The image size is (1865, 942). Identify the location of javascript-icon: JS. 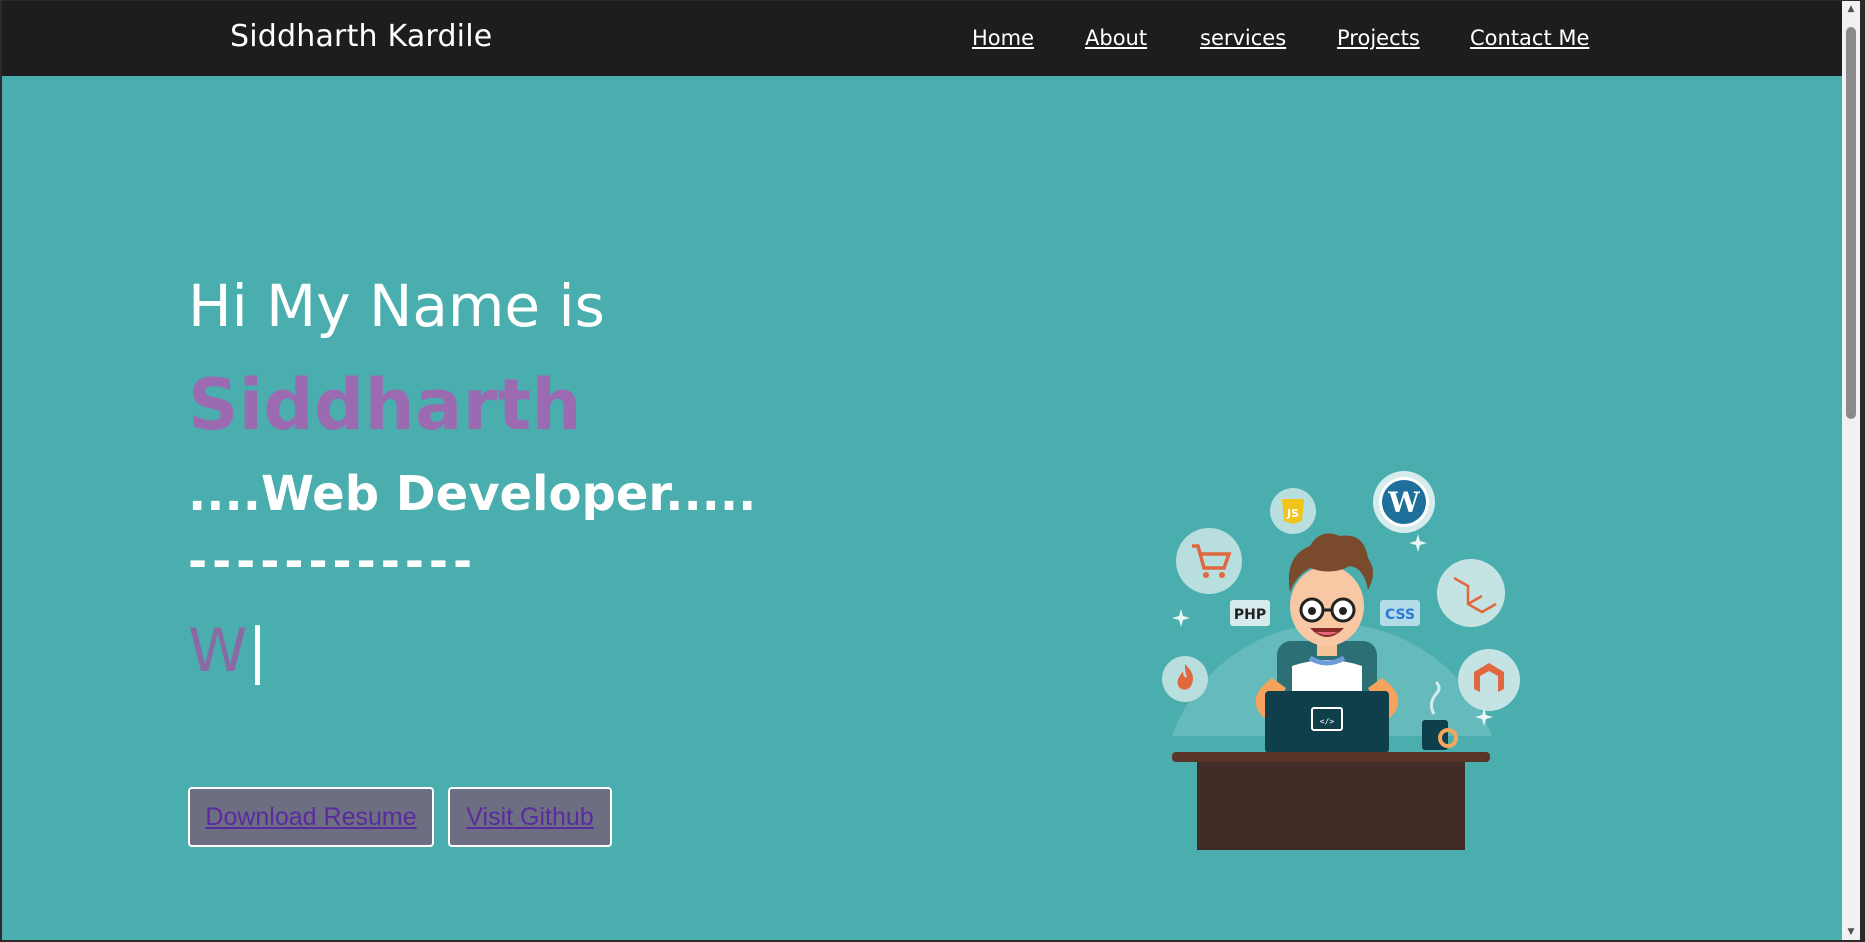
(1293, 511).